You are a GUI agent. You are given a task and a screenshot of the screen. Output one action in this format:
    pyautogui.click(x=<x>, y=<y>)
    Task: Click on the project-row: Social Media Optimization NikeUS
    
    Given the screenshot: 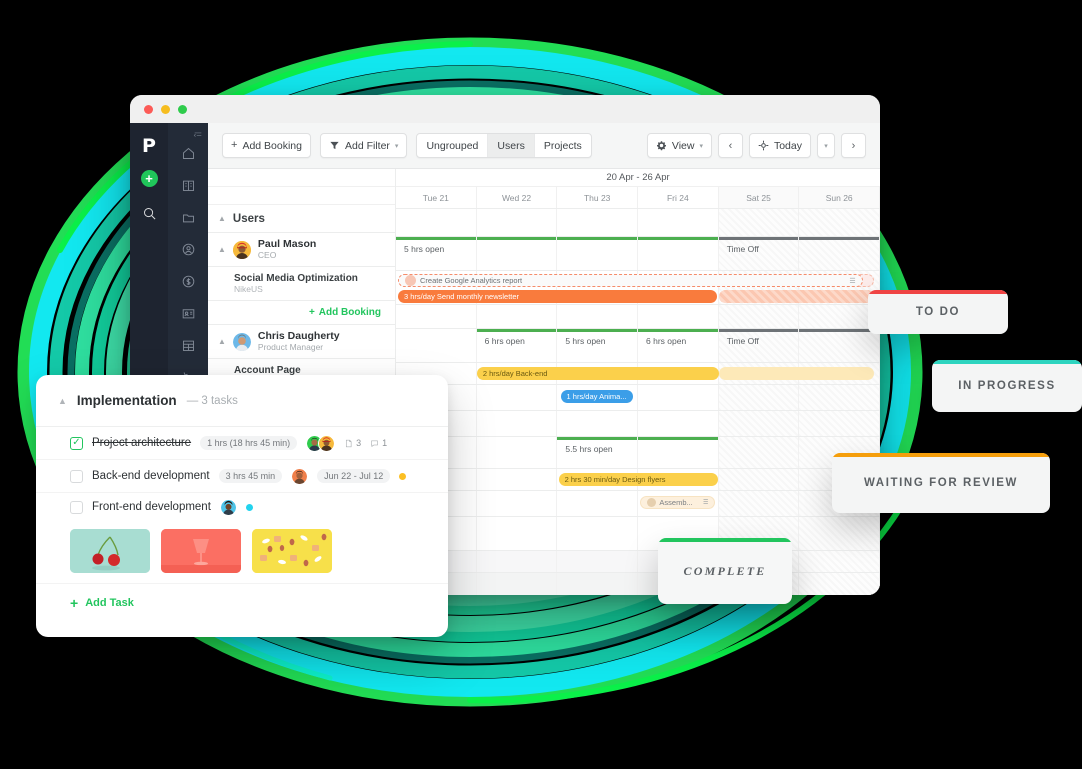 What is the action you would take?
    pyautogui.click(x=301, y=284)
    